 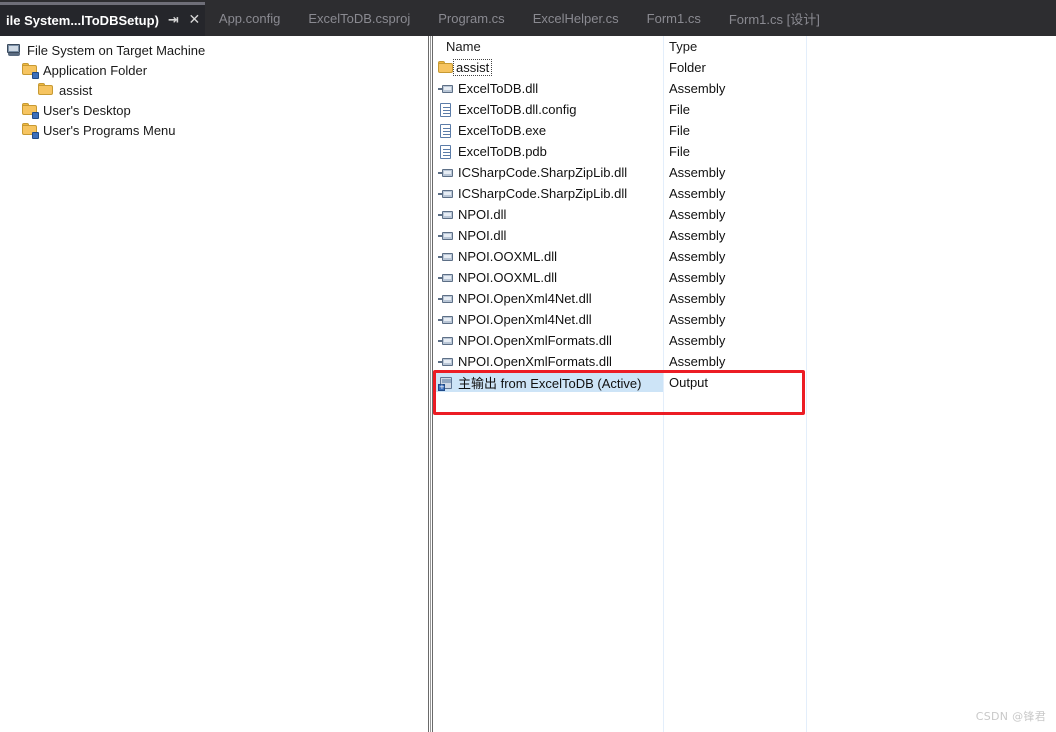 I want to click on editor-tab: ExcelToDB.csproj, so click(x=359, y=18).